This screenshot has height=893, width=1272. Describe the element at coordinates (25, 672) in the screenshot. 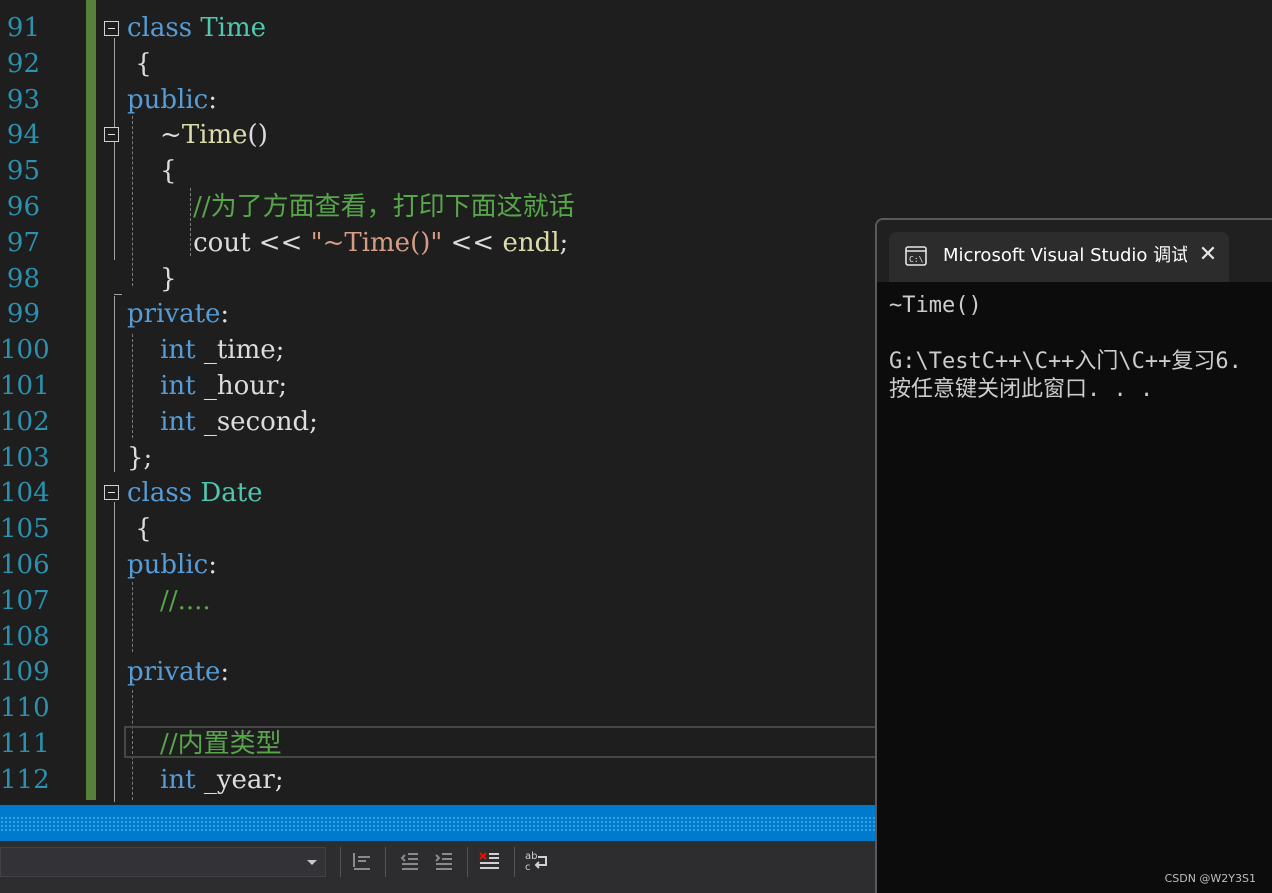

I see `line-number: 109` at that location.